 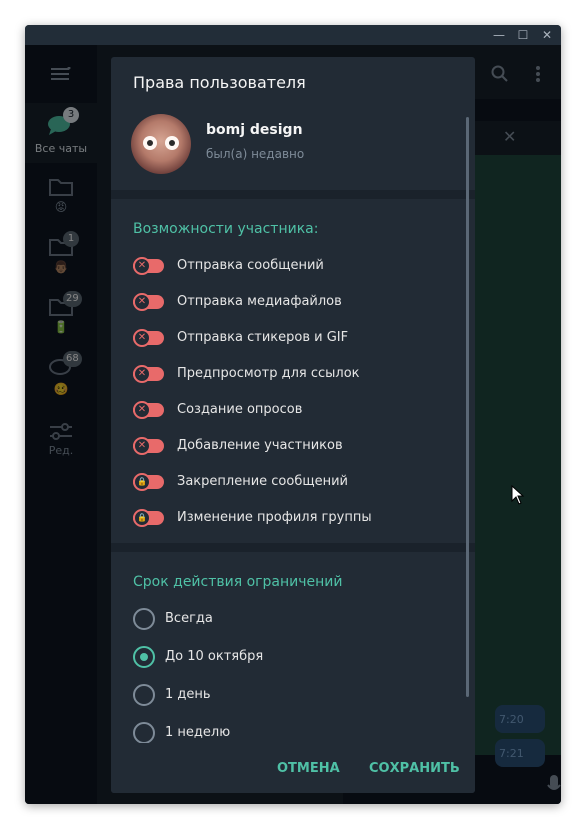 I want to click on user-name: bomj design, so click(x=254, y=130).